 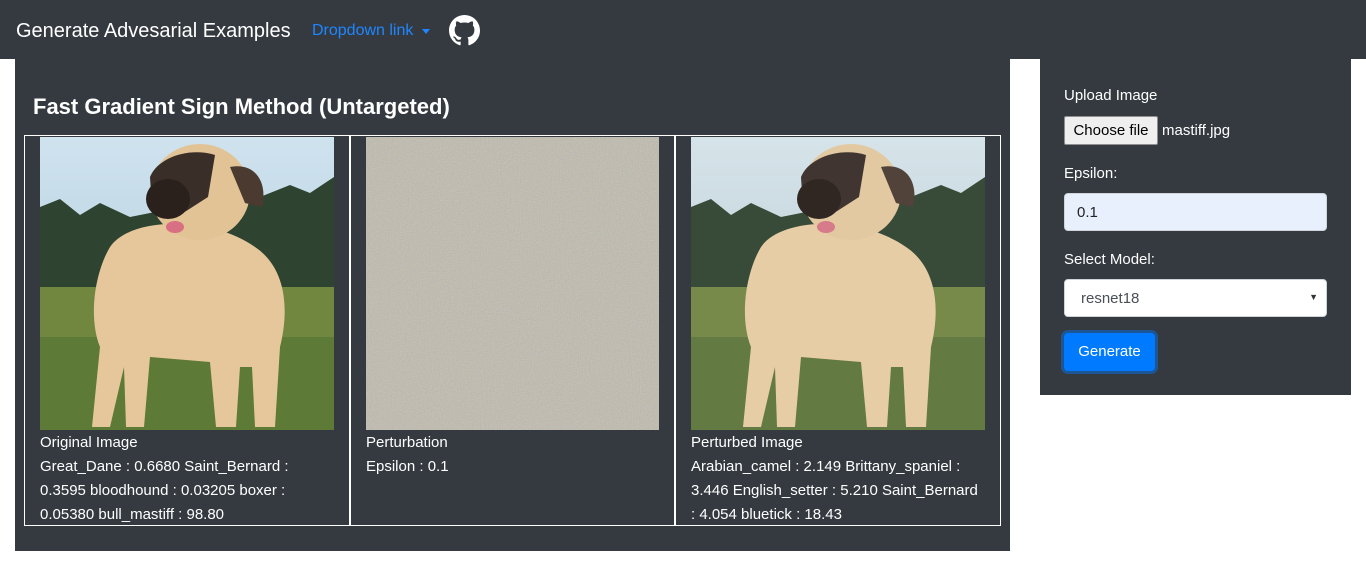 I want to click on perturbation-heading: Perturbation, so click(x=407, y=442).